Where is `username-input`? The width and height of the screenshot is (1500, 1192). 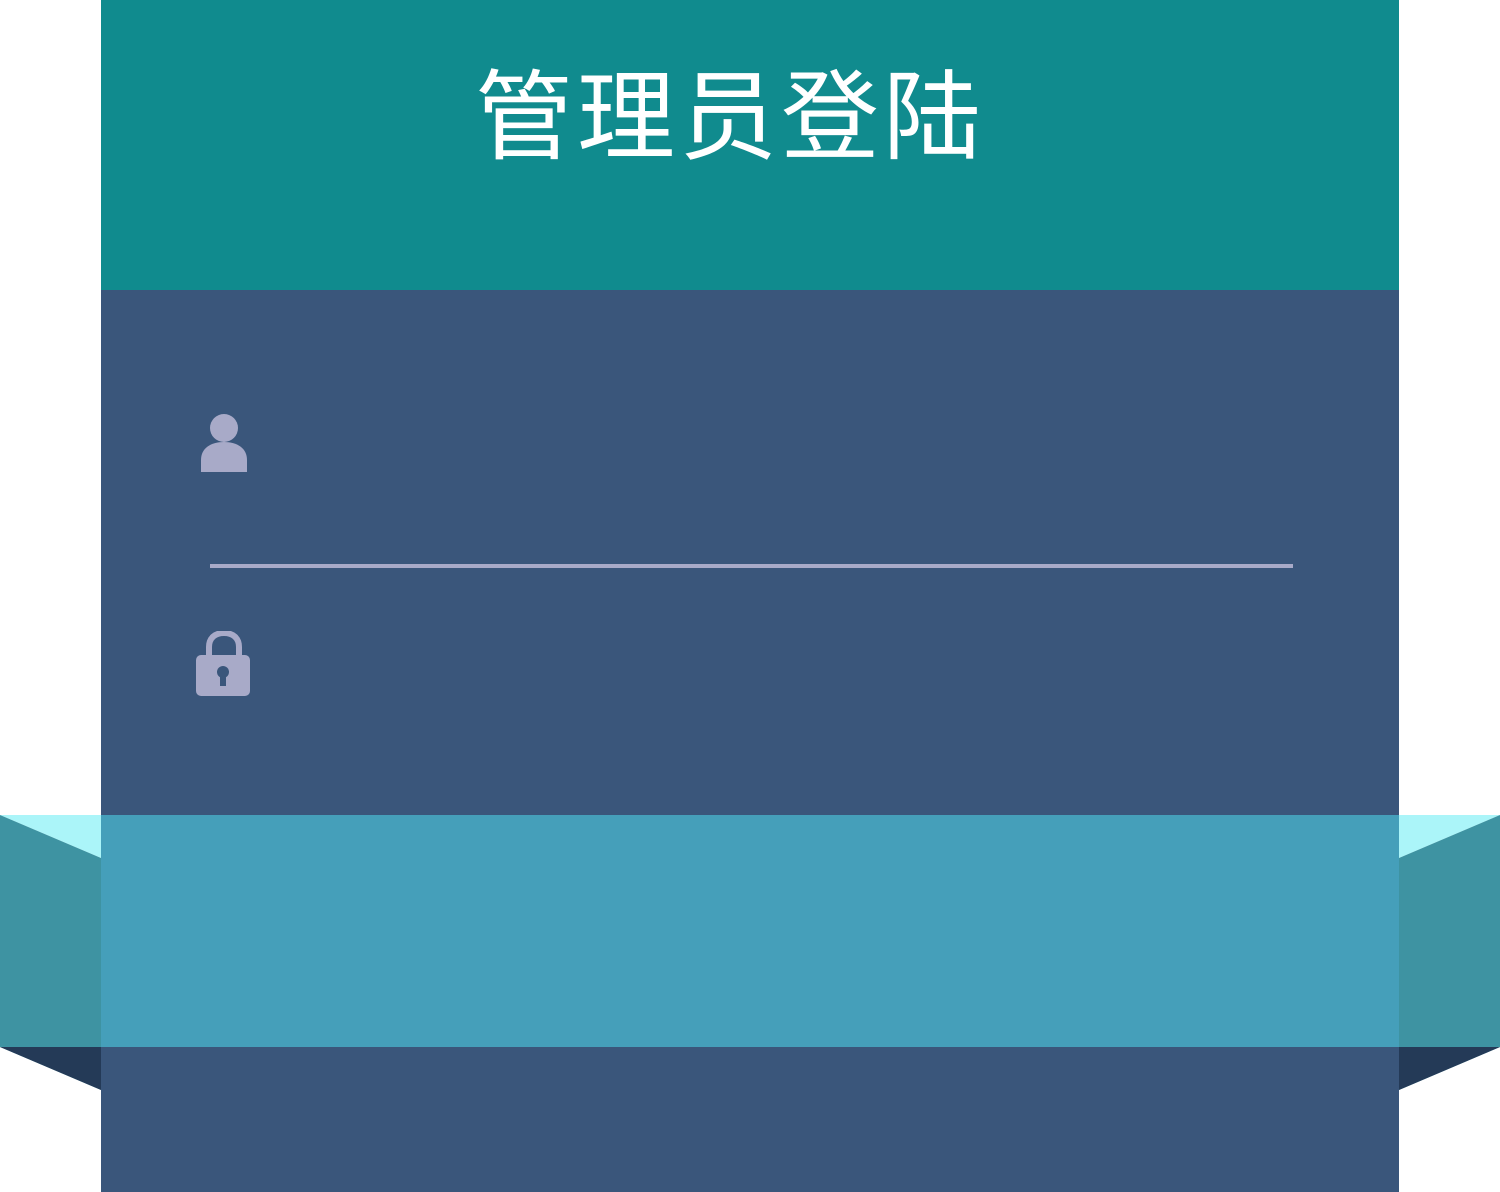 username-input is located at coordinates (791, 464).